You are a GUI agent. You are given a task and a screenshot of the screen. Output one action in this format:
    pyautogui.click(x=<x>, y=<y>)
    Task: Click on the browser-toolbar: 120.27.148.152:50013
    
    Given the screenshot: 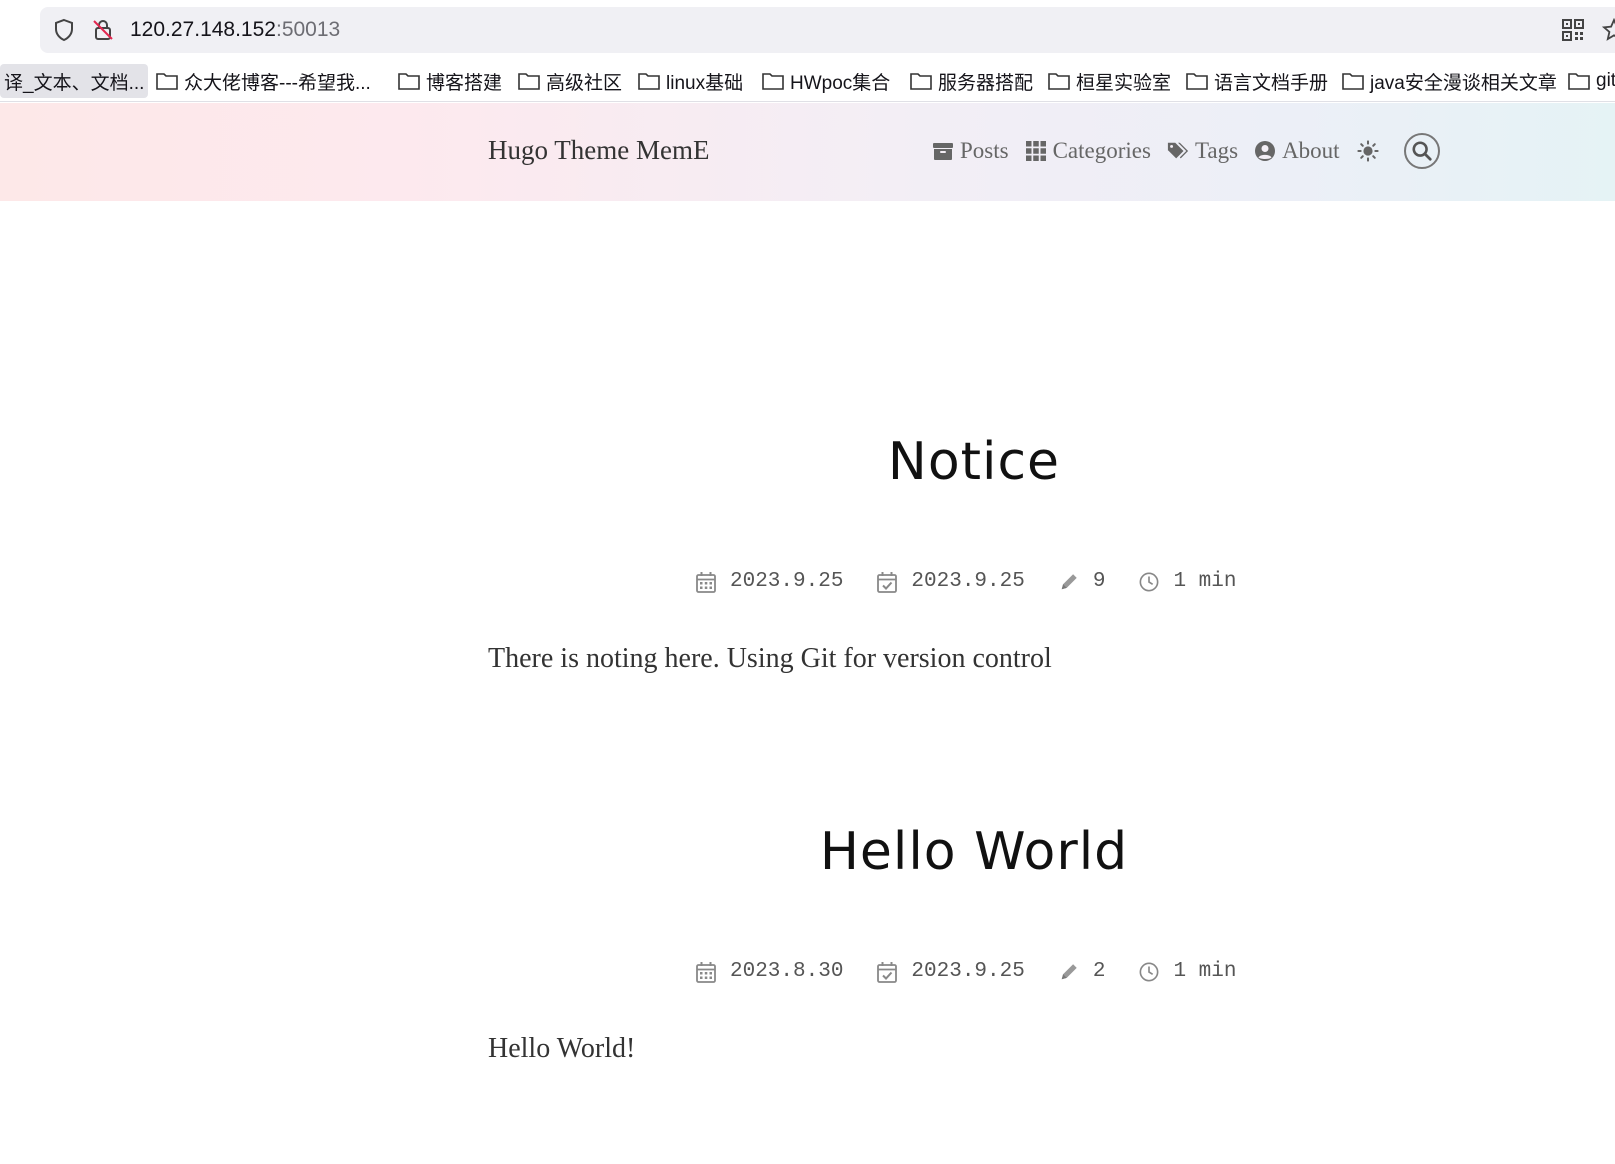 What is the action you would take?
    pyautogui.click(x=807, y=30)
    